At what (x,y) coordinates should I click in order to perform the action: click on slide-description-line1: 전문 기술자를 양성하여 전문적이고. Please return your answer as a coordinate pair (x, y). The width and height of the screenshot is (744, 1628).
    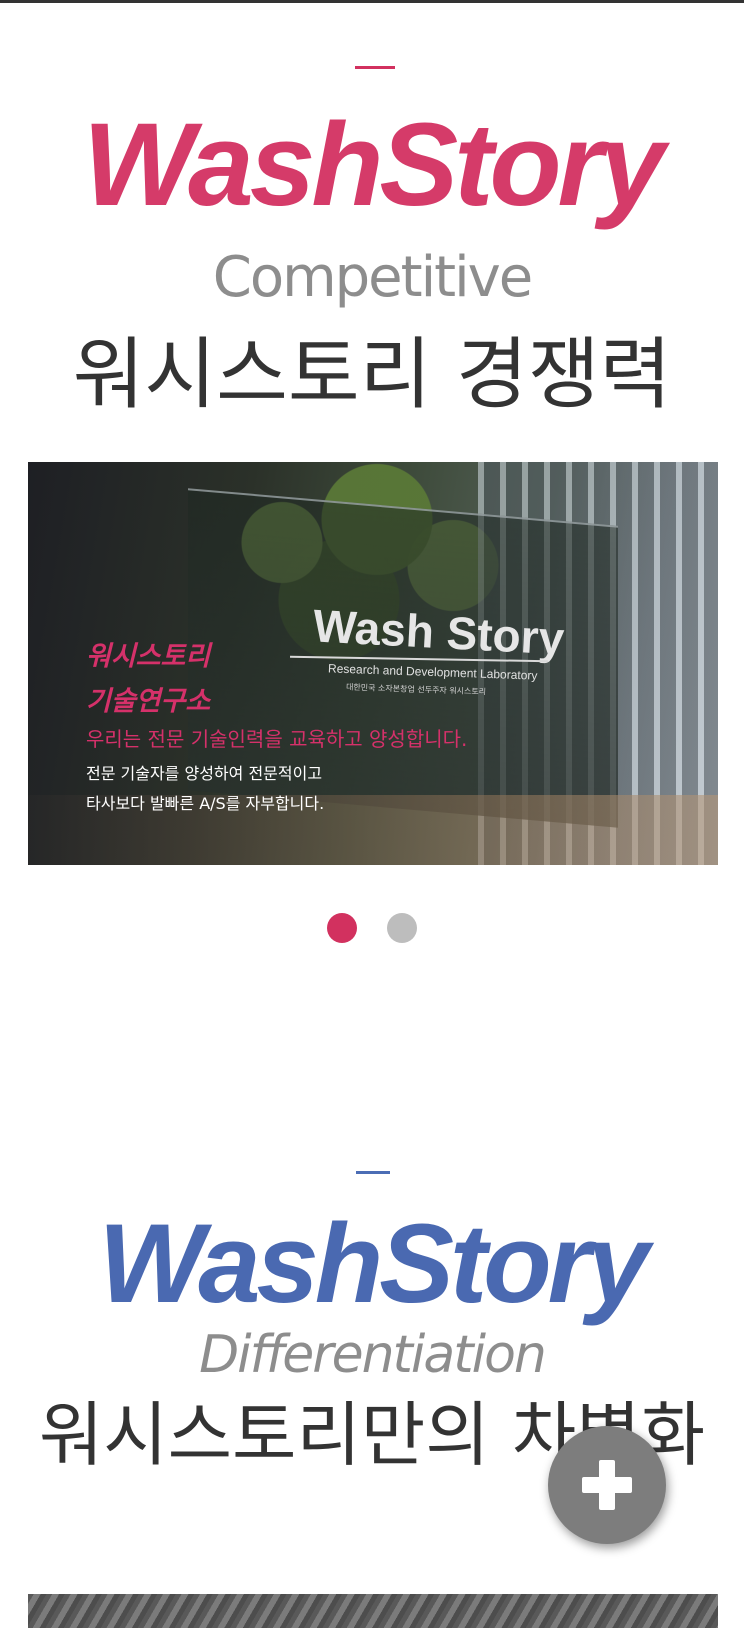
    Looking at the image, I should click on (204, 773).